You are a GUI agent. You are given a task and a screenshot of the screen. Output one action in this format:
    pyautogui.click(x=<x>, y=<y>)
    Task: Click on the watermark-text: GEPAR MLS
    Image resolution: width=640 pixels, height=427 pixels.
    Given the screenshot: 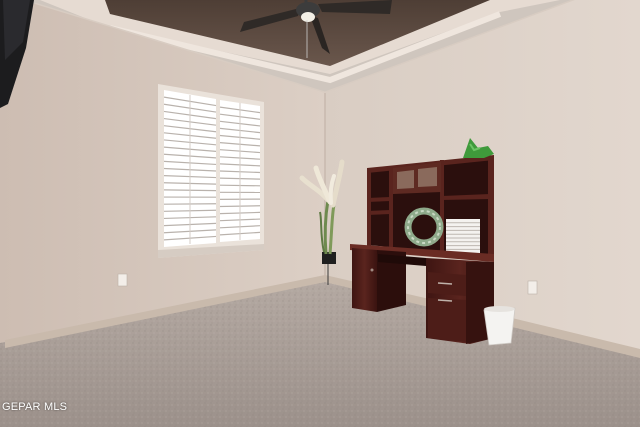 What is the action you would take?
    pyautogui.click(x=35, y=407)
    